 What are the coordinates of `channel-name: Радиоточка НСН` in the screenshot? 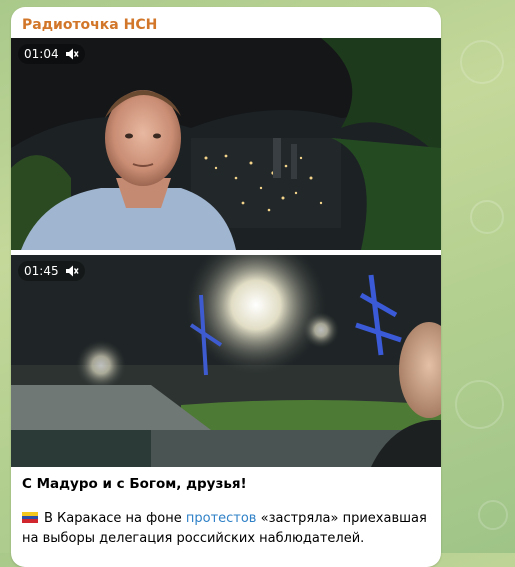 It's located at (89, 25).